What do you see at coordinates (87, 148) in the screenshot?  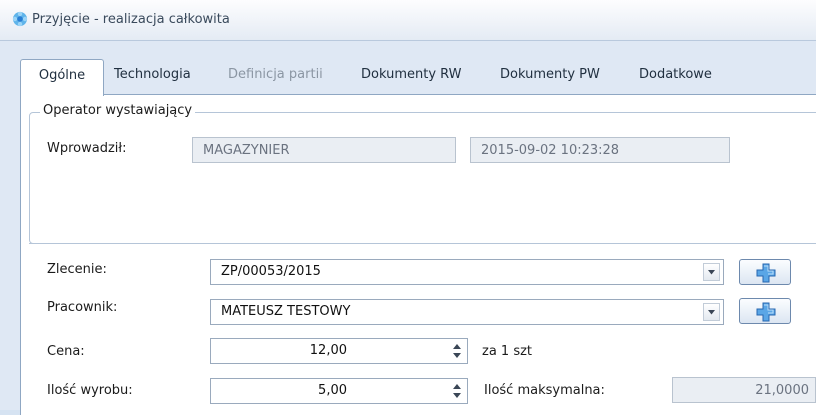 I see `entered-by-label: Wprowadził:` at bounding box center [87, 148].